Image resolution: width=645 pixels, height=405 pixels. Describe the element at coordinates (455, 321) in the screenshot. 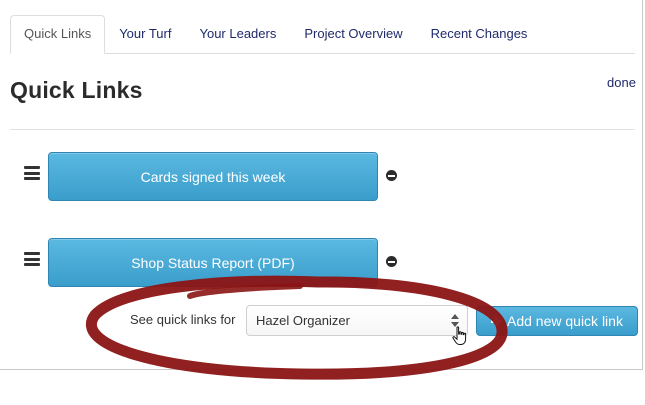

I see `select-arrows-icon` at that location.